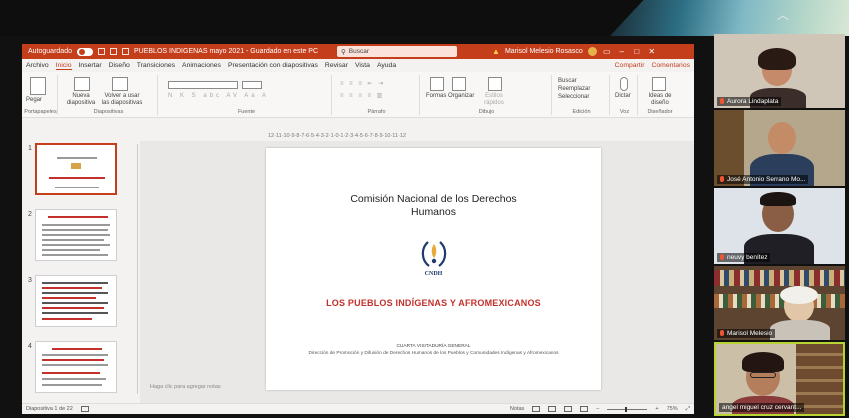 The height and width of the screenshot is (418, 849). Describe the element at coordinates (494, 100) in the screenshot. I see `quick-styles-button: Estilos rápidos` at that location.